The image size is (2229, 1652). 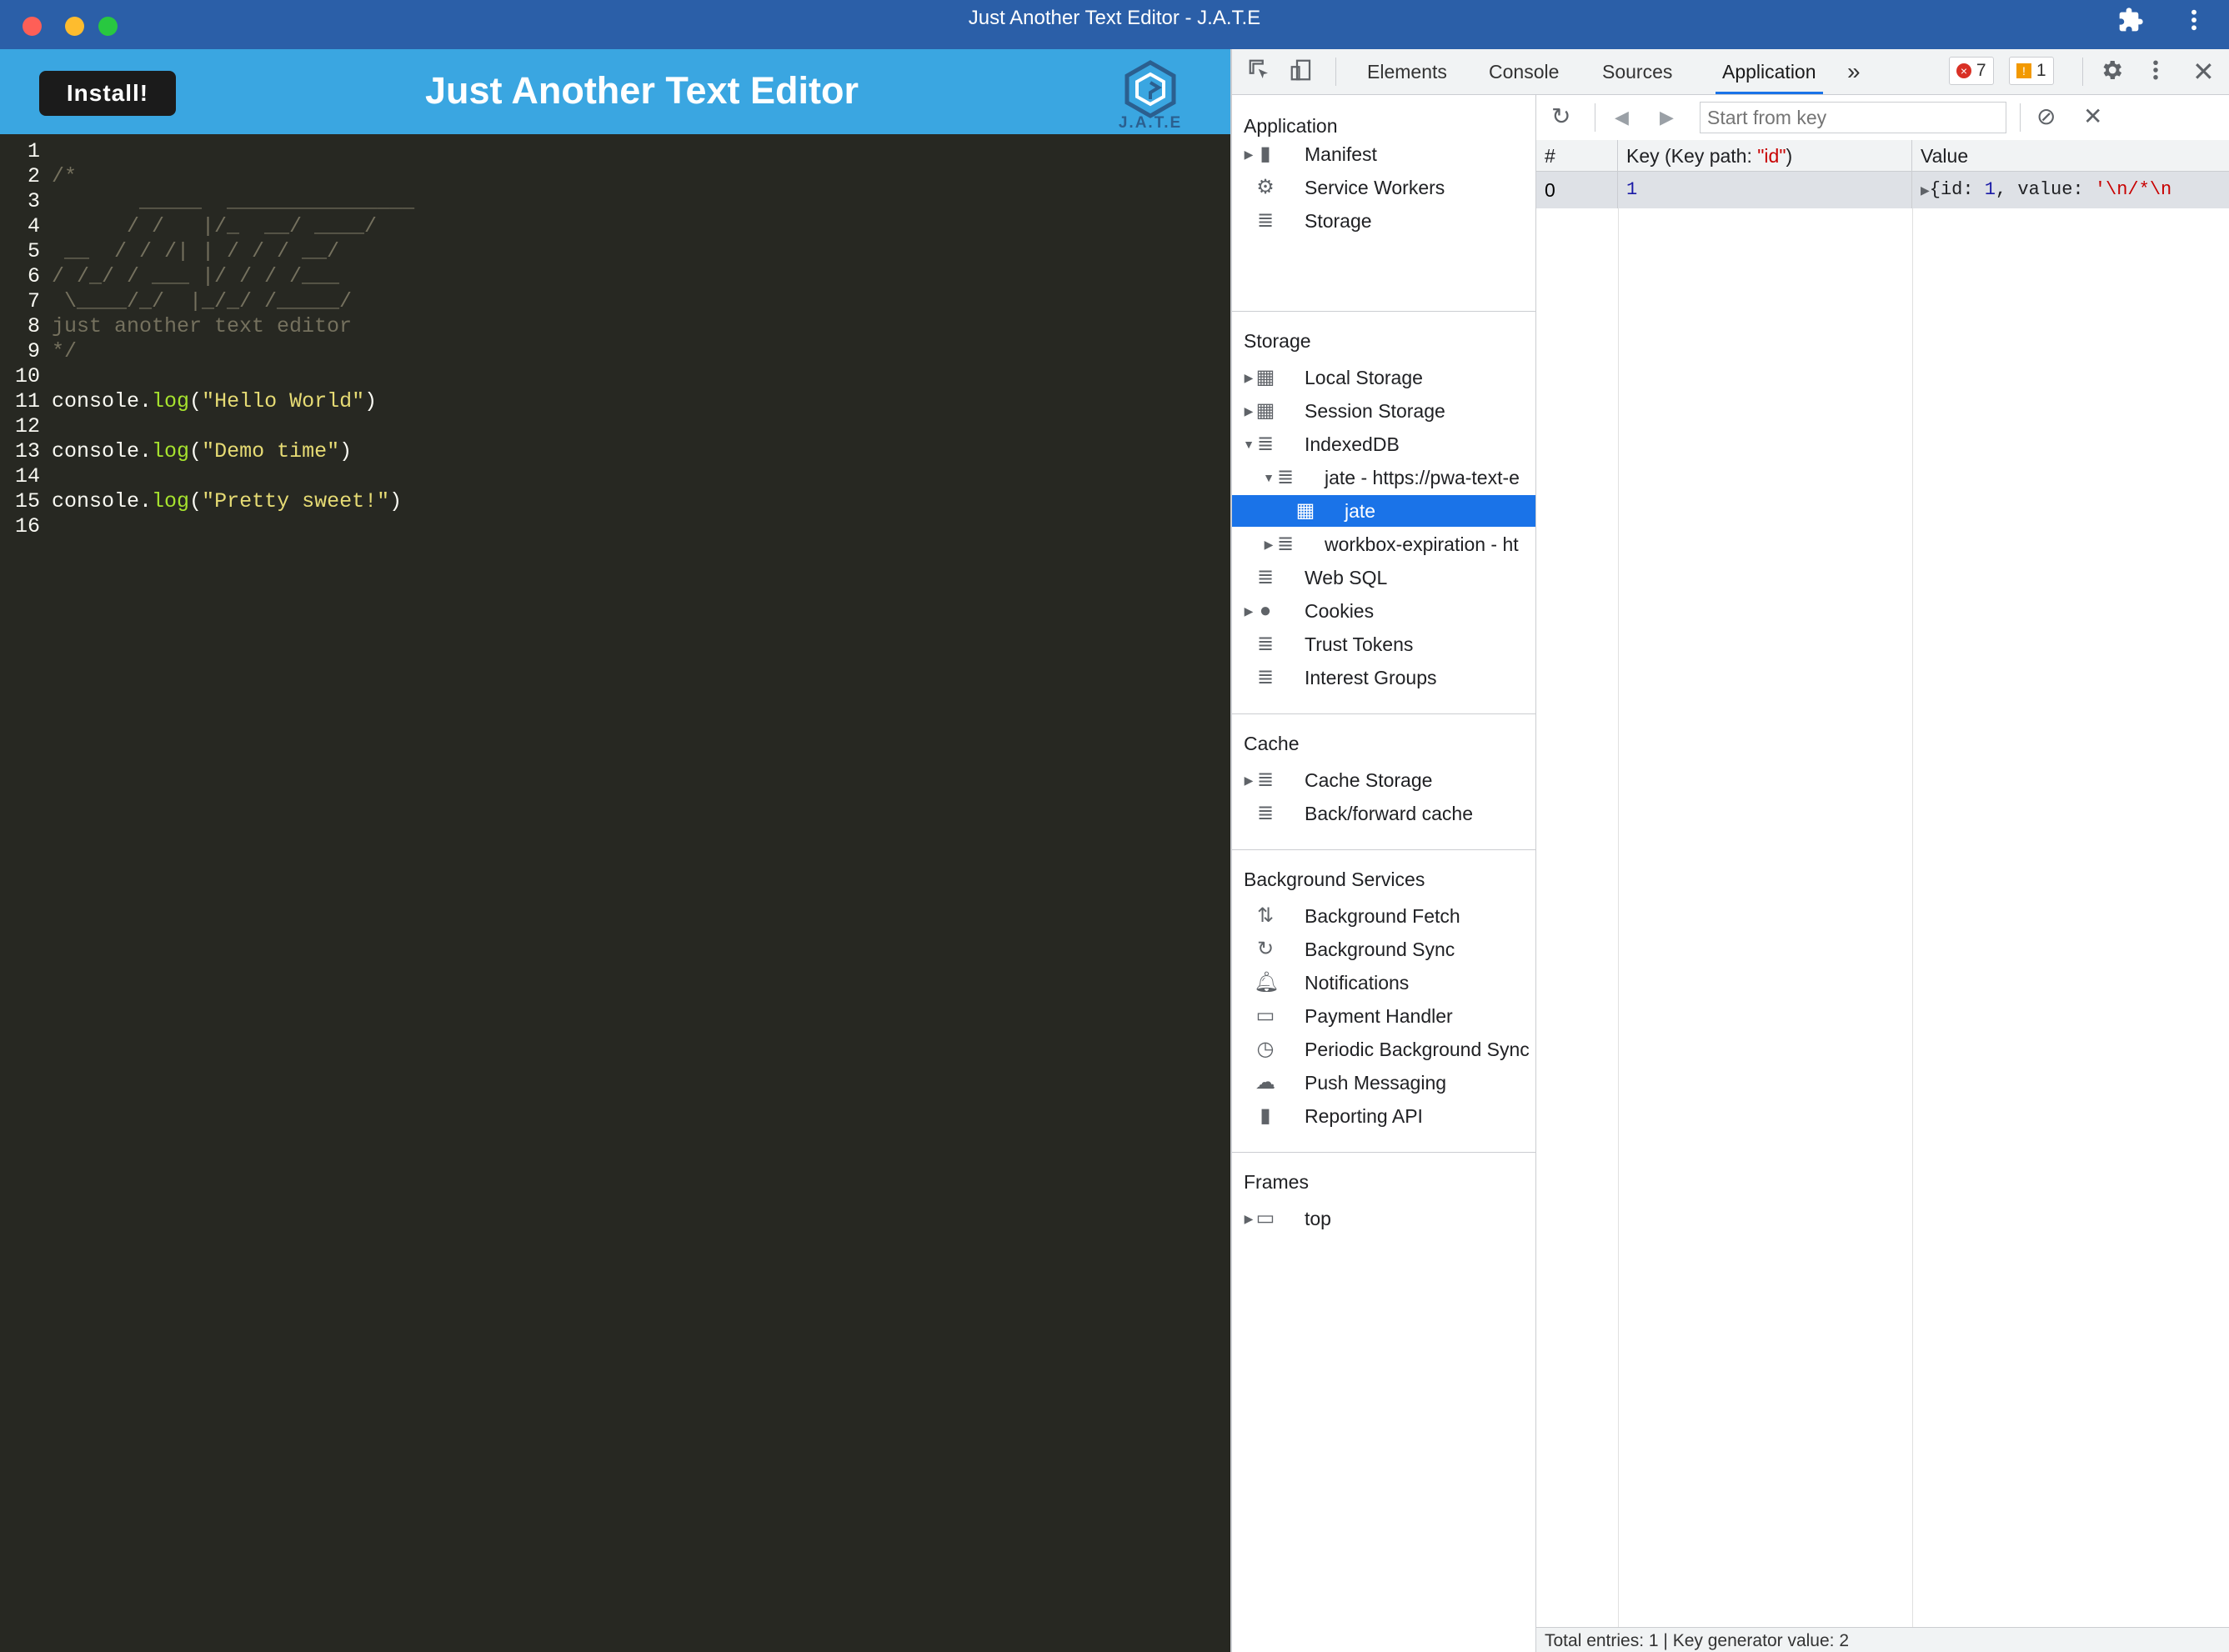 What do you see at coordinates (1577, 190) in the screenshot?
I see `row-index-cell: 0` at bounding box center [1577, 190].